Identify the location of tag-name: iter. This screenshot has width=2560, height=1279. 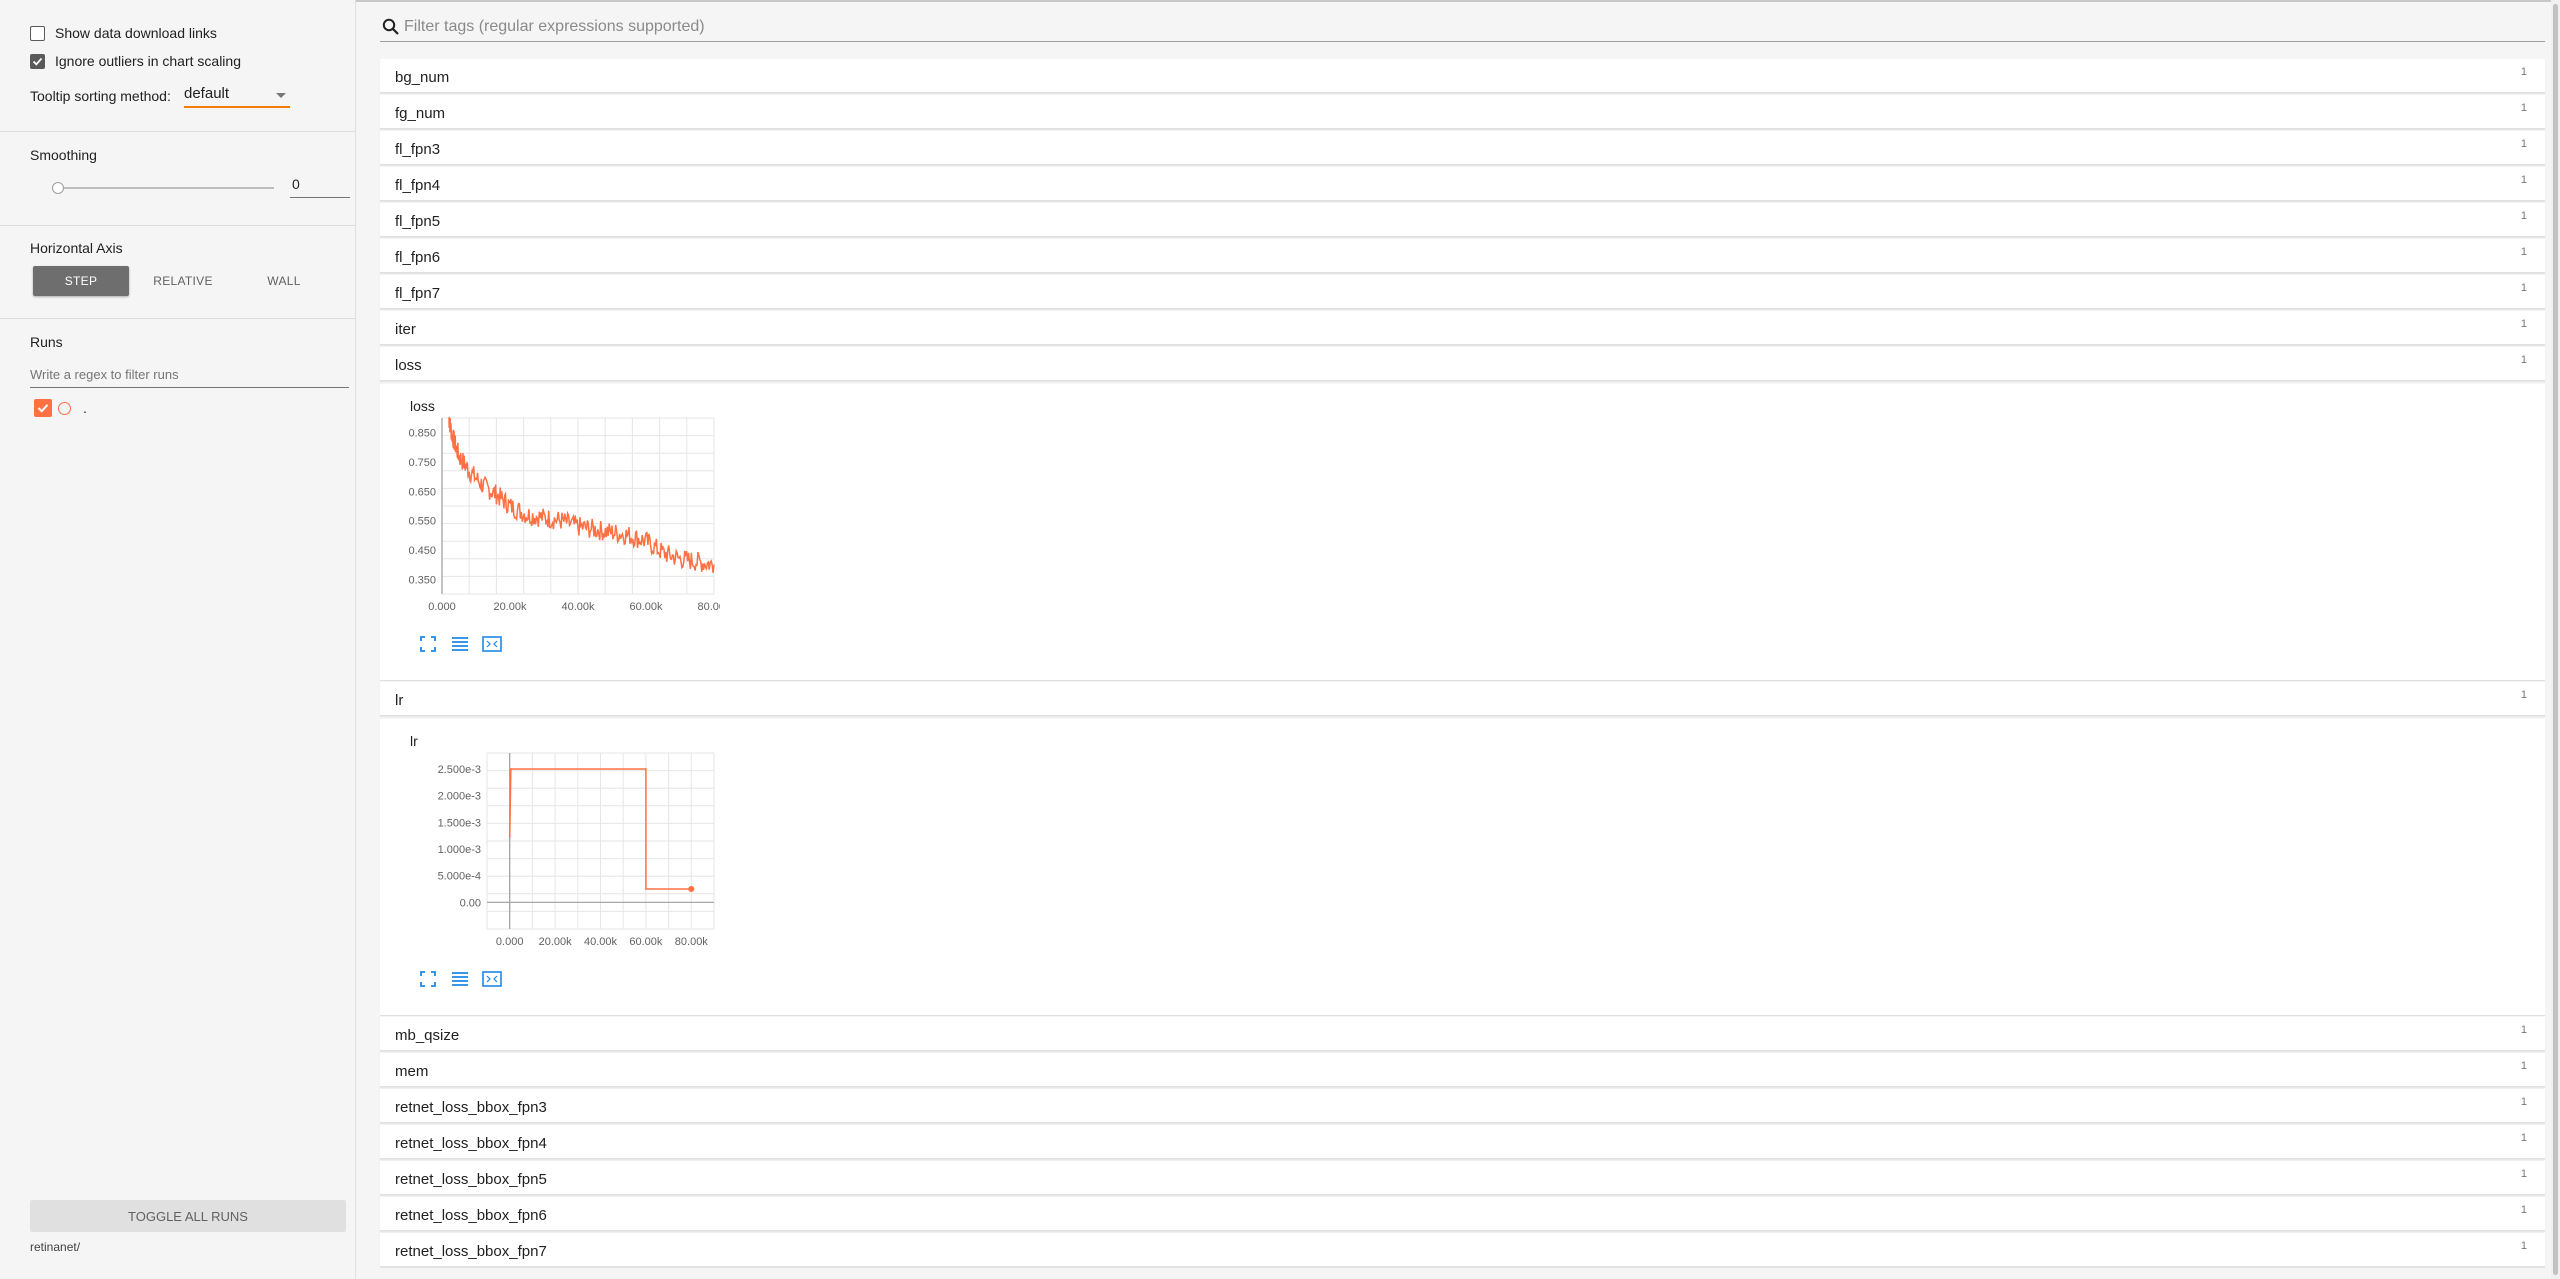
(405, 329).